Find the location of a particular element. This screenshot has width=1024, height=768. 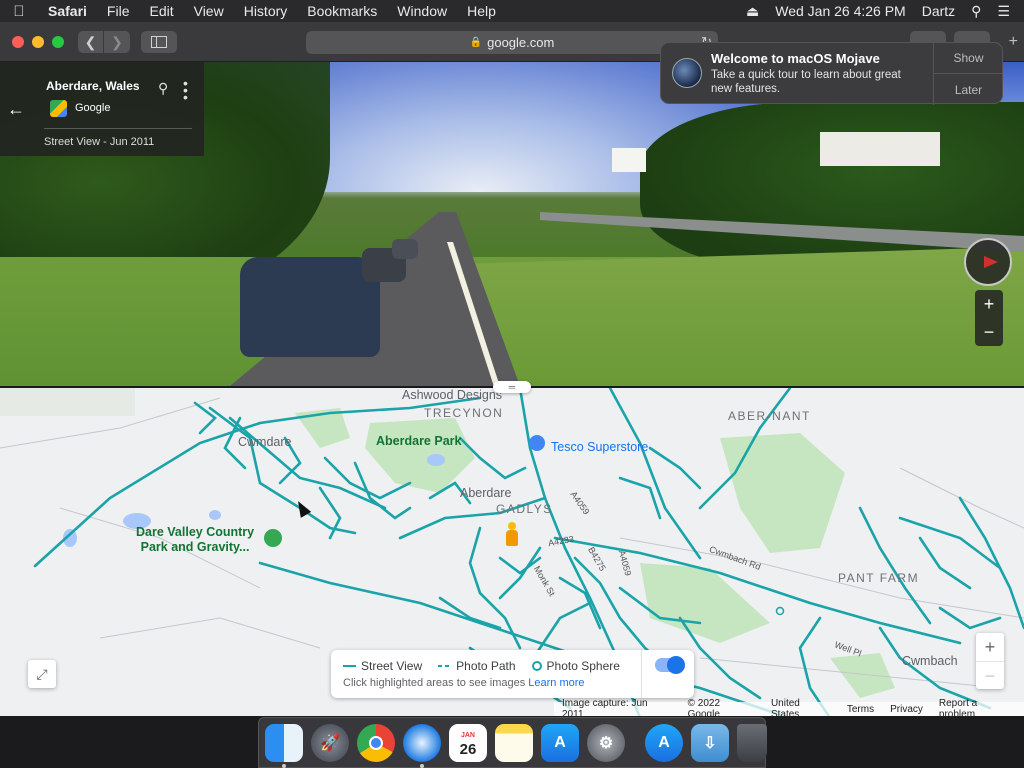

legend-street-view: Street View is located at coordinates (382, 666).